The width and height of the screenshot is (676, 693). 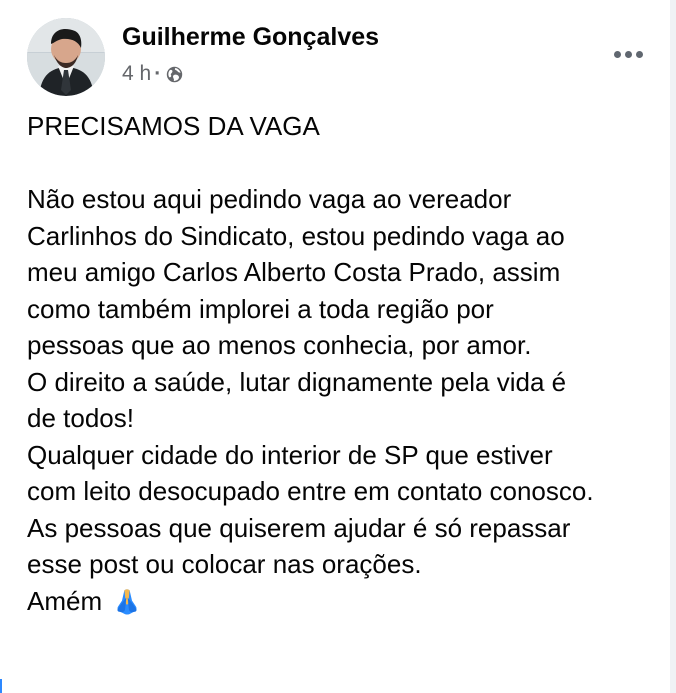 What do you see at coordinates (65, 600) in the screenshot?
I see `closing-word: Amém` at bounding box center [65, 600].